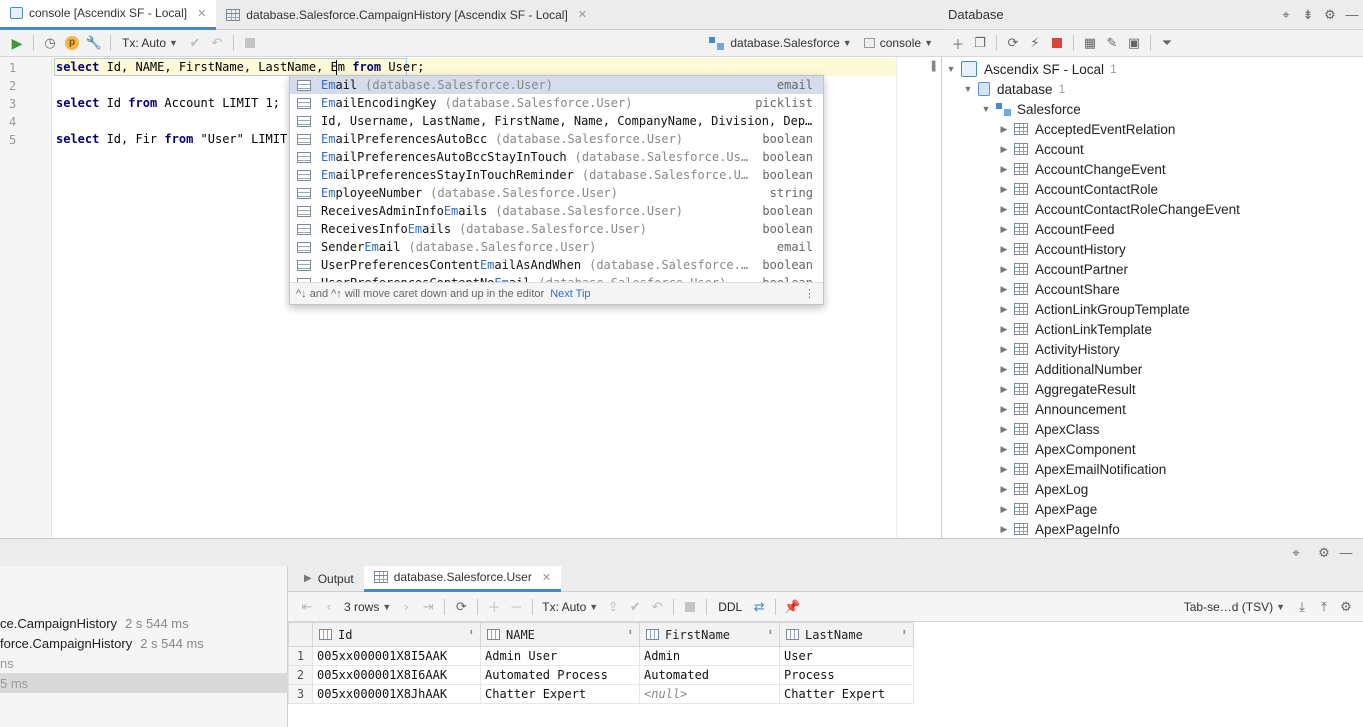  I want to click on table-view-icon: ▦, so click(1090, 43).